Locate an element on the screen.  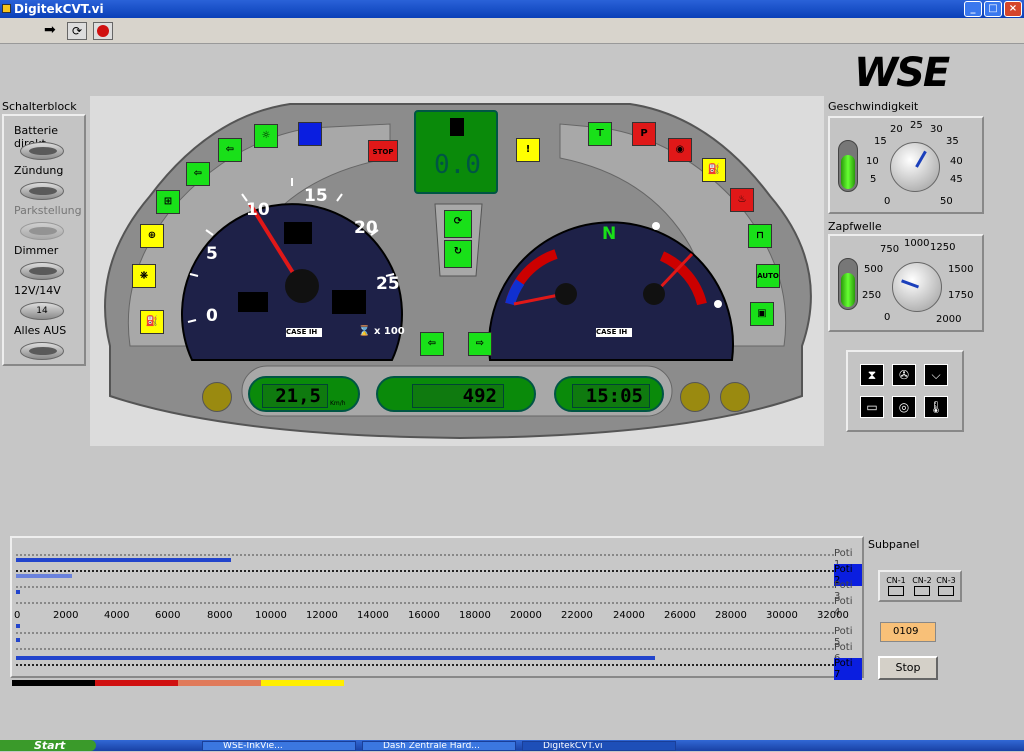
stop-icon: STOP is located at coordinates (383, 151).